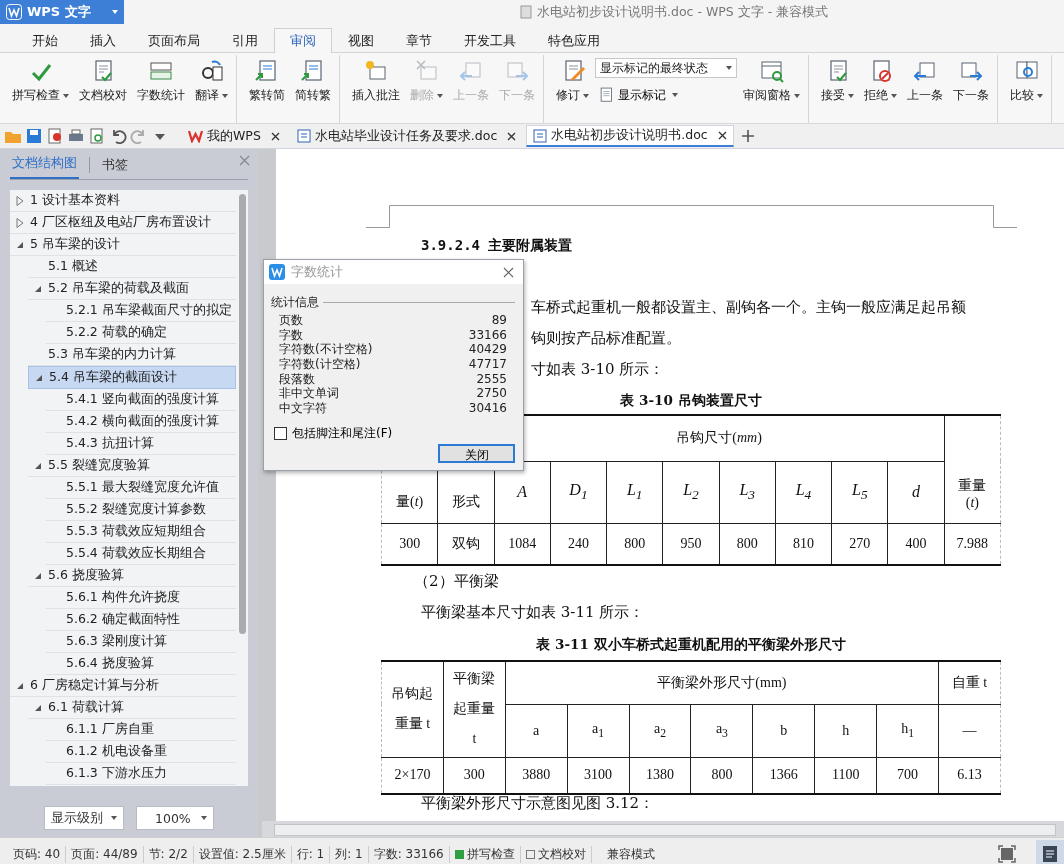 Image resolution: width=1064 pixels, height=864 pixels. I want to click on ribbon-button: 修订, so click(572, 81).